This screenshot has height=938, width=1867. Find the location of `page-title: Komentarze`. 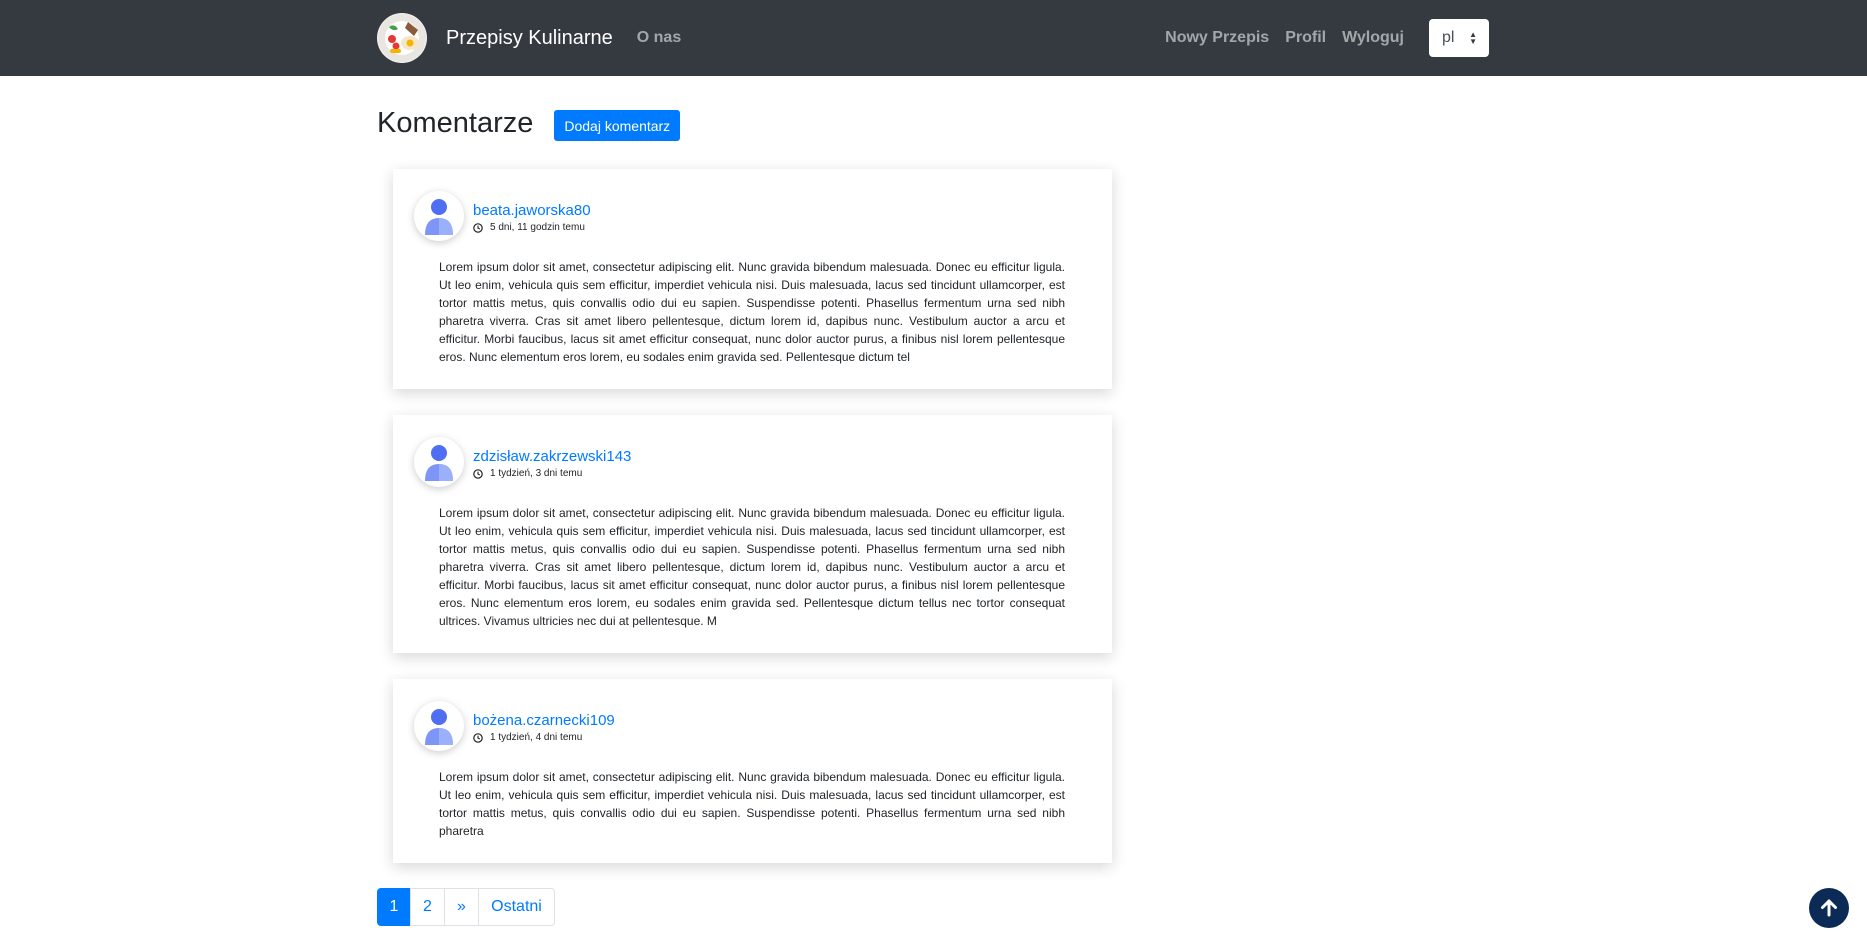

page-title: Komentarze is located at coordinates (455, 123).